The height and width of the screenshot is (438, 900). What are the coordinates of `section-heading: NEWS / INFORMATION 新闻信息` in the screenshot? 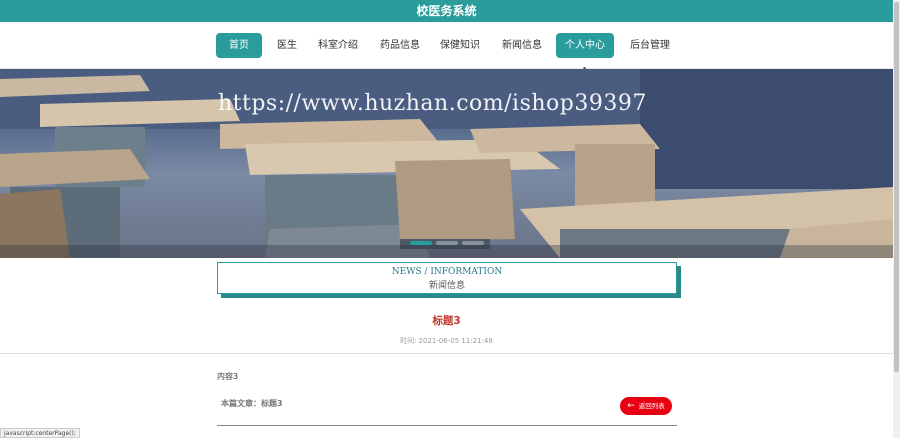 It's located at (447, 278).